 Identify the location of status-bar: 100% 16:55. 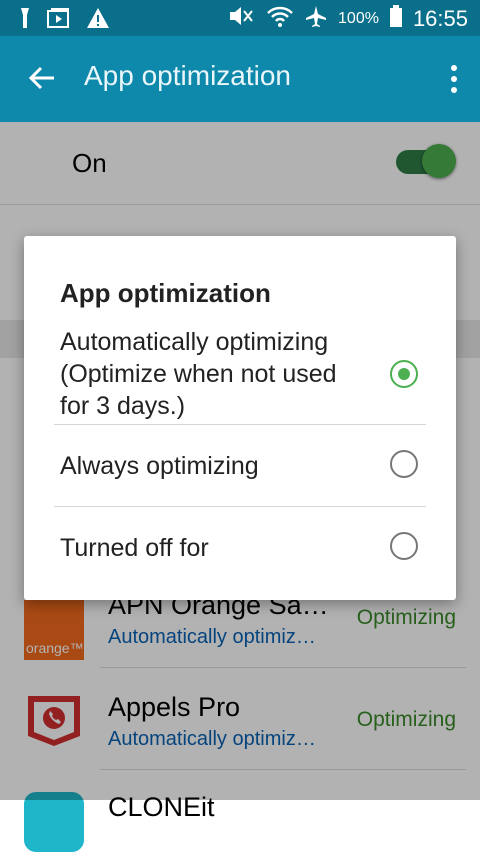
(240, 18).